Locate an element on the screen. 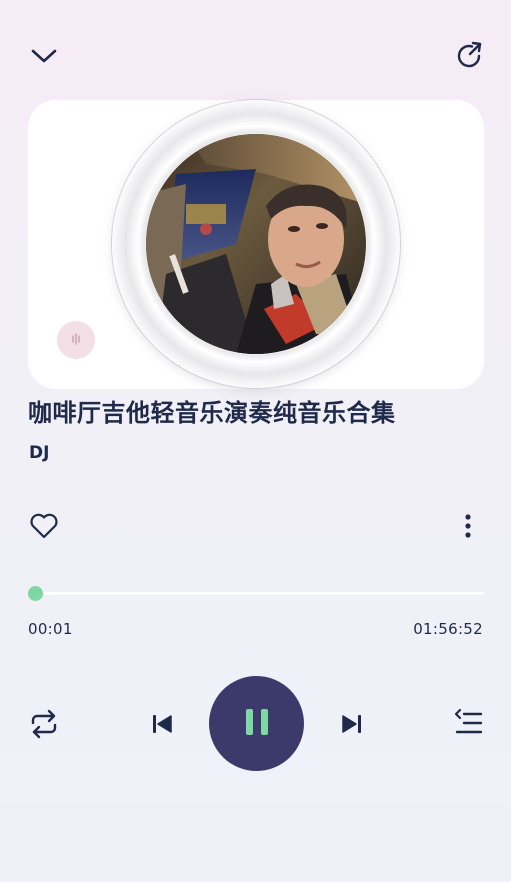 The height and width of the screenshot is (882, 511). playlist-button is located at coordinates (468, 723).